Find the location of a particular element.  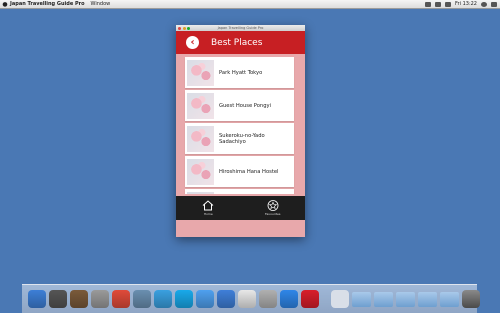

finder-icon is located at coordinates (37, 299).